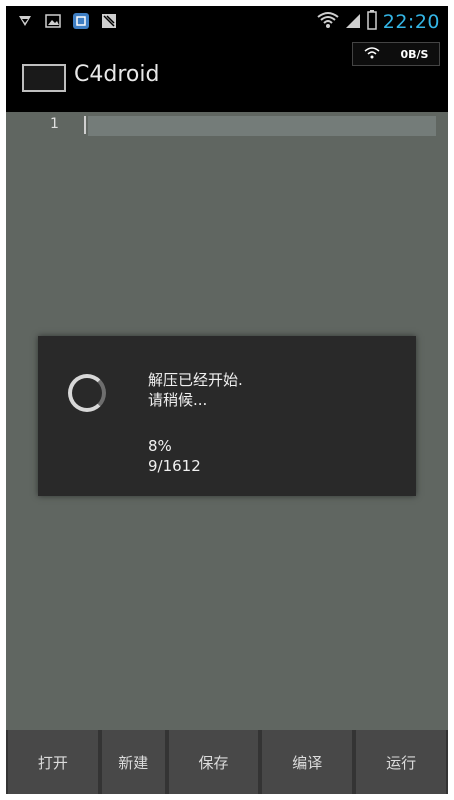 The height and width of the screenshot is (800, 454). What do you see at coordinates (213, 762) in the screenshot?
I see `save-button: 保存` at bounding box center [213, 762].